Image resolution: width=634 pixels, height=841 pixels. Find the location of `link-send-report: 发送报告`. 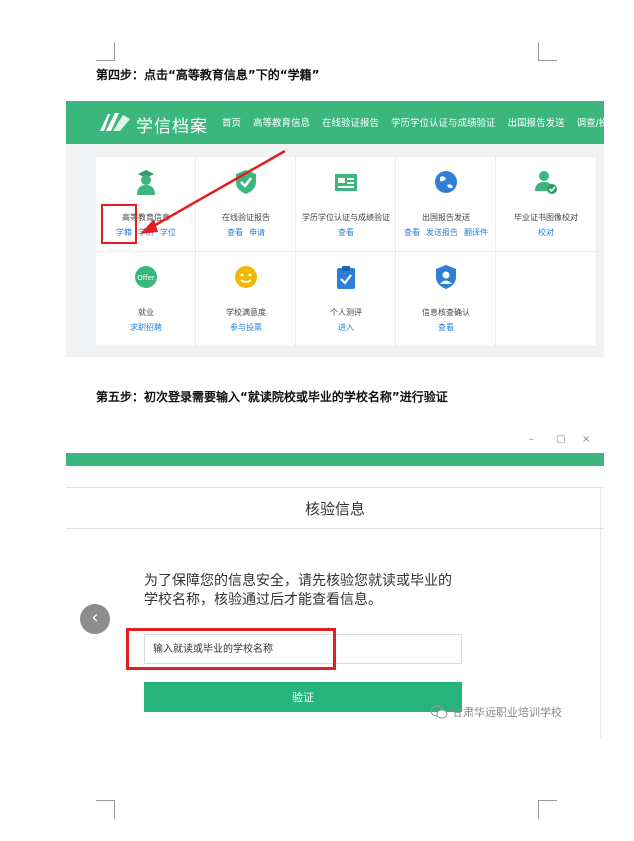

link-send-report: 发送报告 is located at coordinates (442, 232).